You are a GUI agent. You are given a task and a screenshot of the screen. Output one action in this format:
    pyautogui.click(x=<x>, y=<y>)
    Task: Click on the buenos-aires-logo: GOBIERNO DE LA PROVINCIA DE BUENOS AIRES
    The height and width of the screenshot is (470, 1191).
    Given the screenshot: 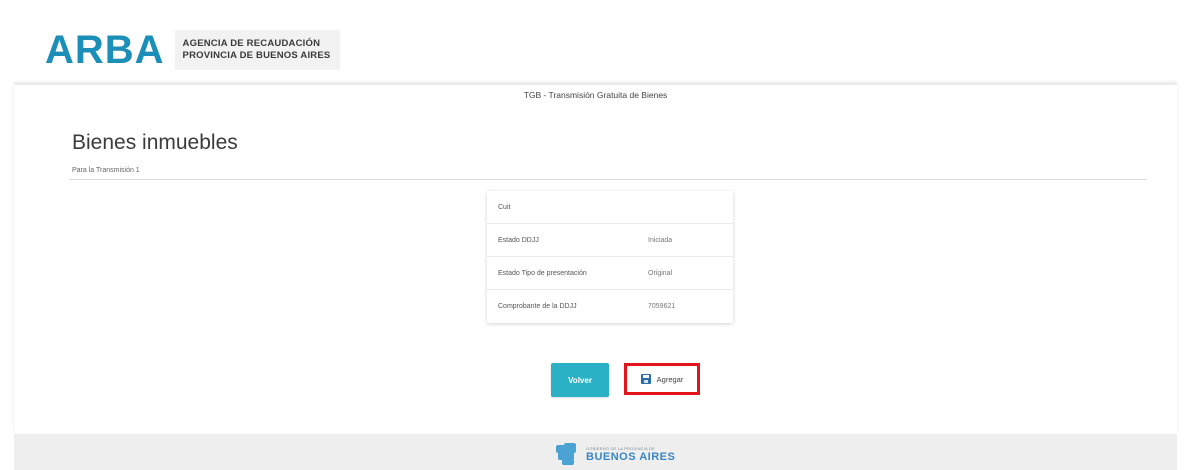 What is the action you would take?
    pyautogui.click(x=614, y=454)
    